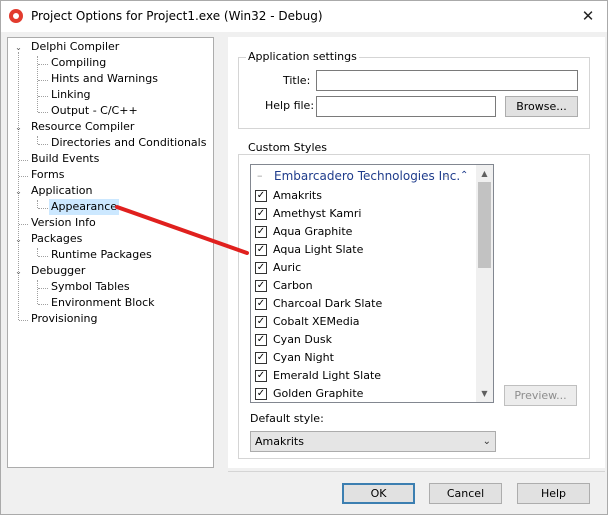 The height and width of the screenshot is (516, 608). Describe the element at coordinates (61, 191) in the screenshot. I see `tree-item-application: Application` at that location.